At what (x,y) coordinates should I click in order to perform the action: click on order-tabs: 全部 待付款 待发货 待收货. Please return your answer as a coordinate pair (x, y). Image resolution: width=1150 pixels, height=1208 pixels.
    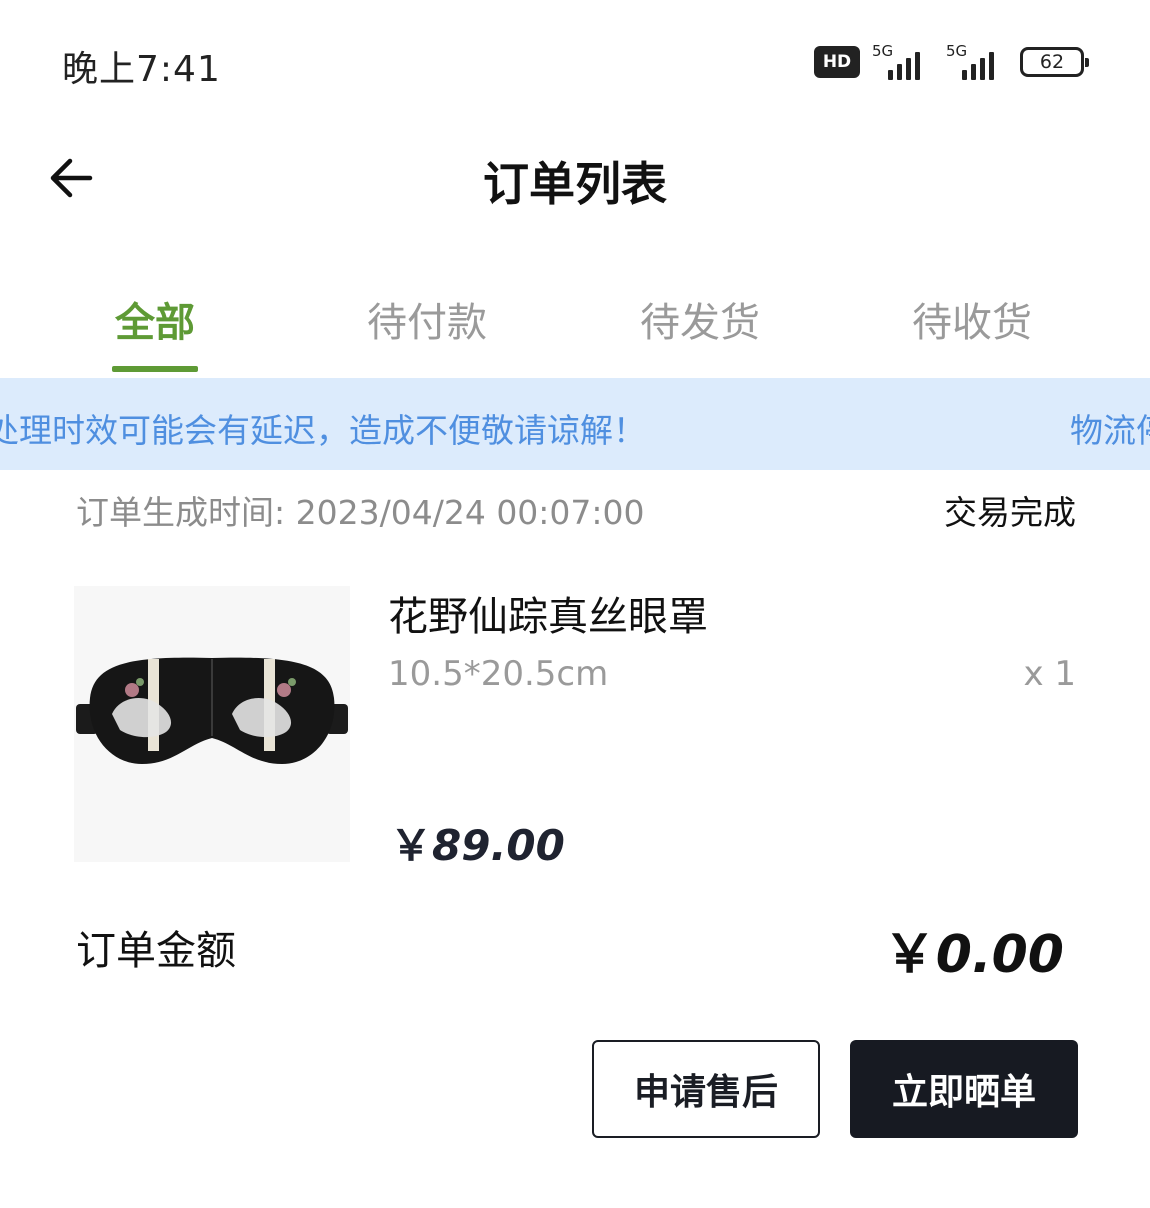
    Looking at the image, I should click on (575, 324).